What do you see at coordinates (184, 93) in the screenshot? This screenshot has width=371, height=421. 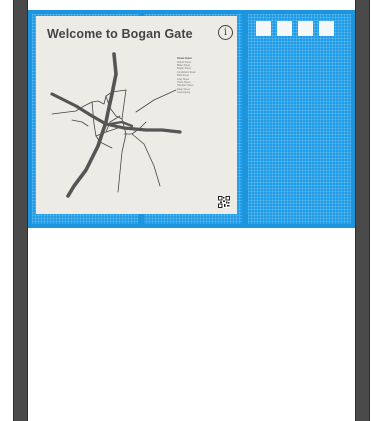 I see `street-index-item: Gooloogong` at bounding box center [184, 93].